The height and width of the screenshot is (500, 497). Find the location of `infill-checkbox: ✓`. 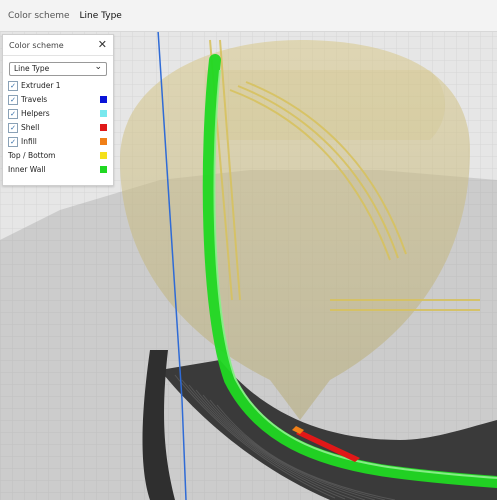

infill-checkbox: ✓ is located at coordinates (13, 142).